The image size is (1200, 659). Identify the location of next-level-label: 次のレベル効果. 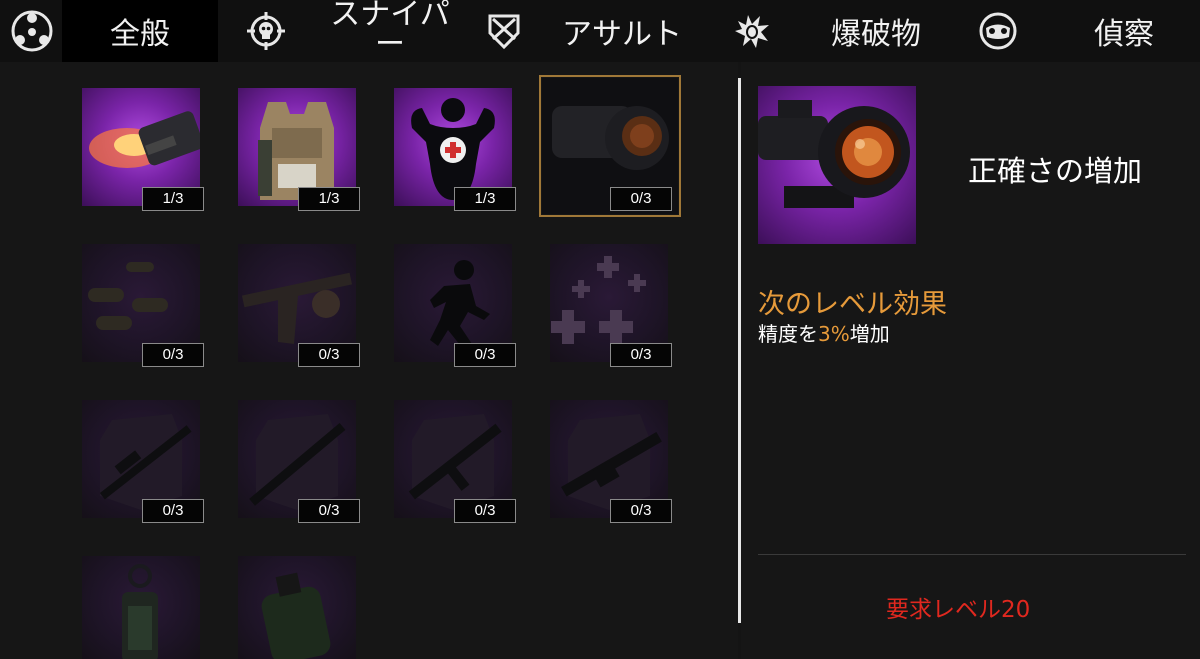
(852, 304).